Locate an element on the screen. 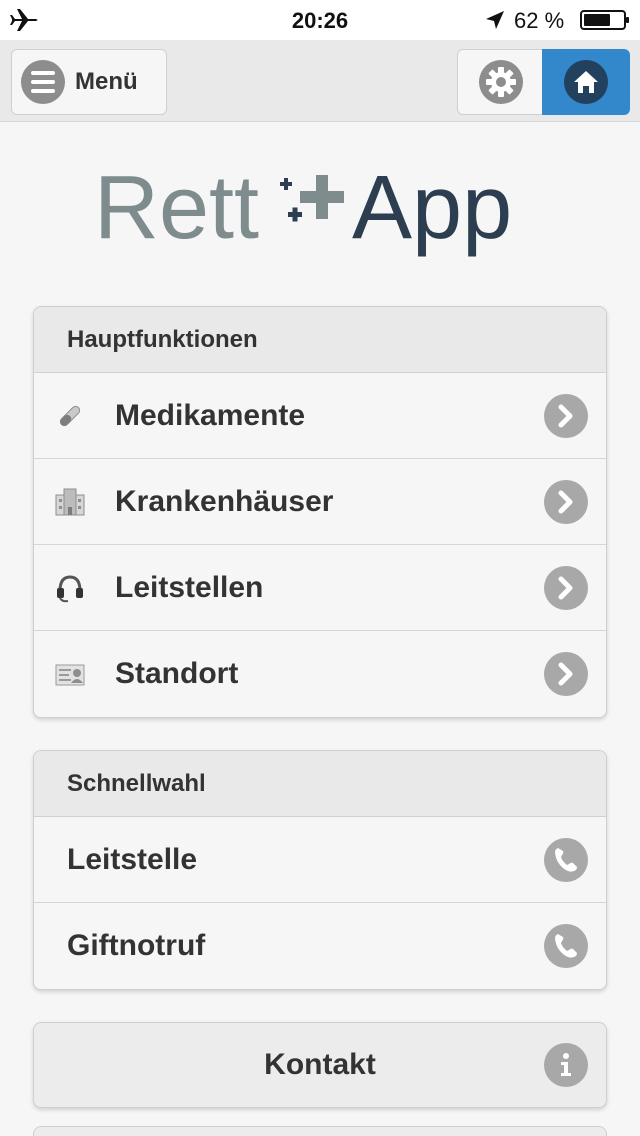 Image resolution: width=640 pixels, height=1136 pixels. hauptfunktionen-header: Hauptfunktionen is located at coordinates (320, 340).